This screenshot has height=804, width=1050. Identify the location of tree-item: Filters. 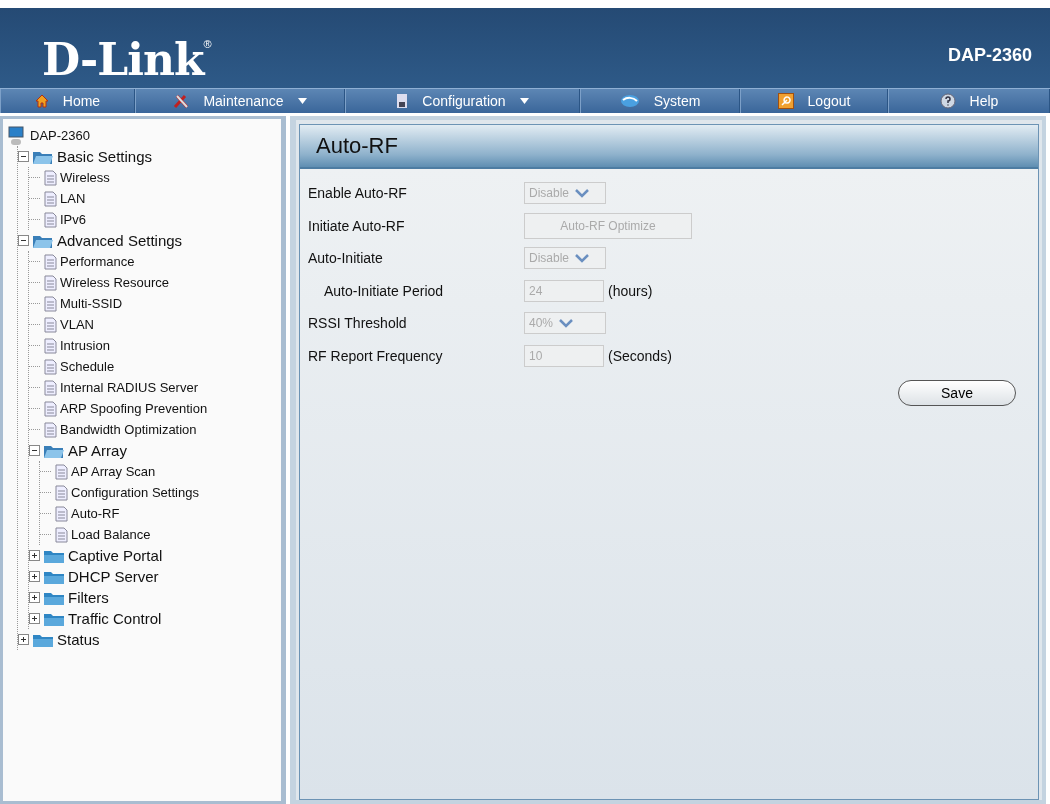
(88, 597).